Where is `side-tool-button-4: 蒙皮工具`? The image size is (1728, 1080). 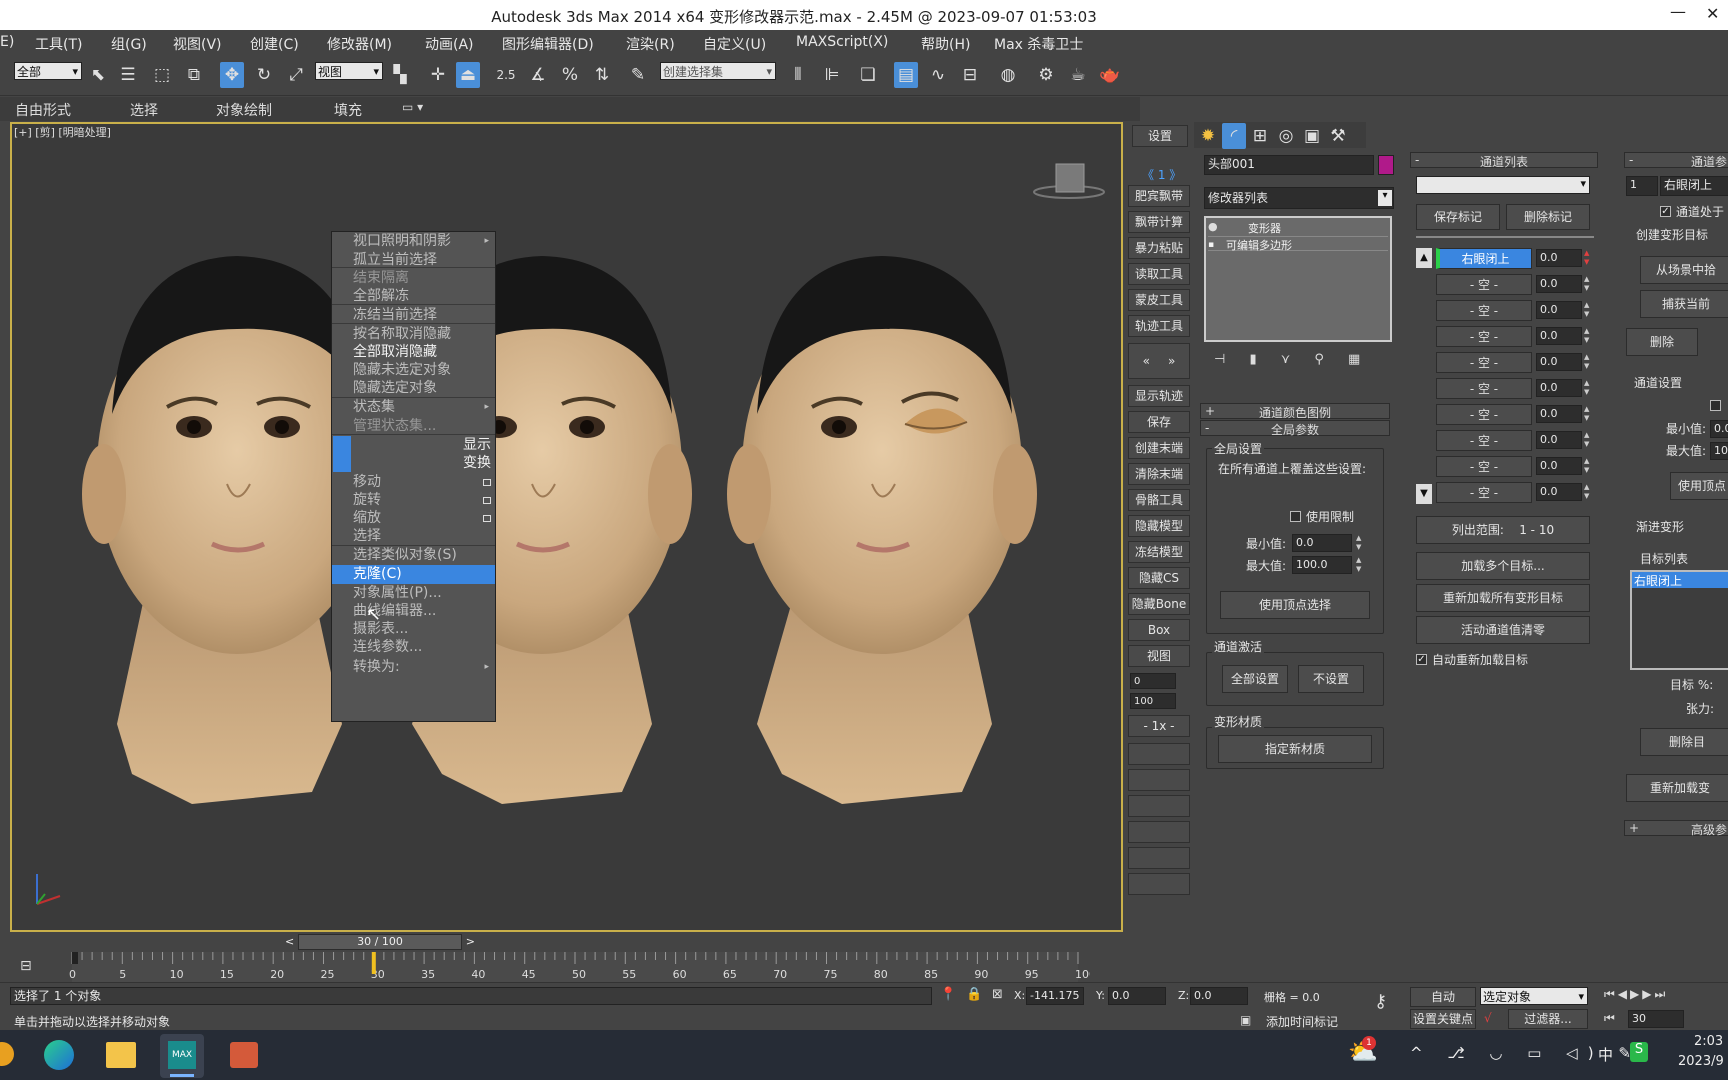 side-tool-button-4: 蒙皮工具 is located at coordinates (1159, 300).